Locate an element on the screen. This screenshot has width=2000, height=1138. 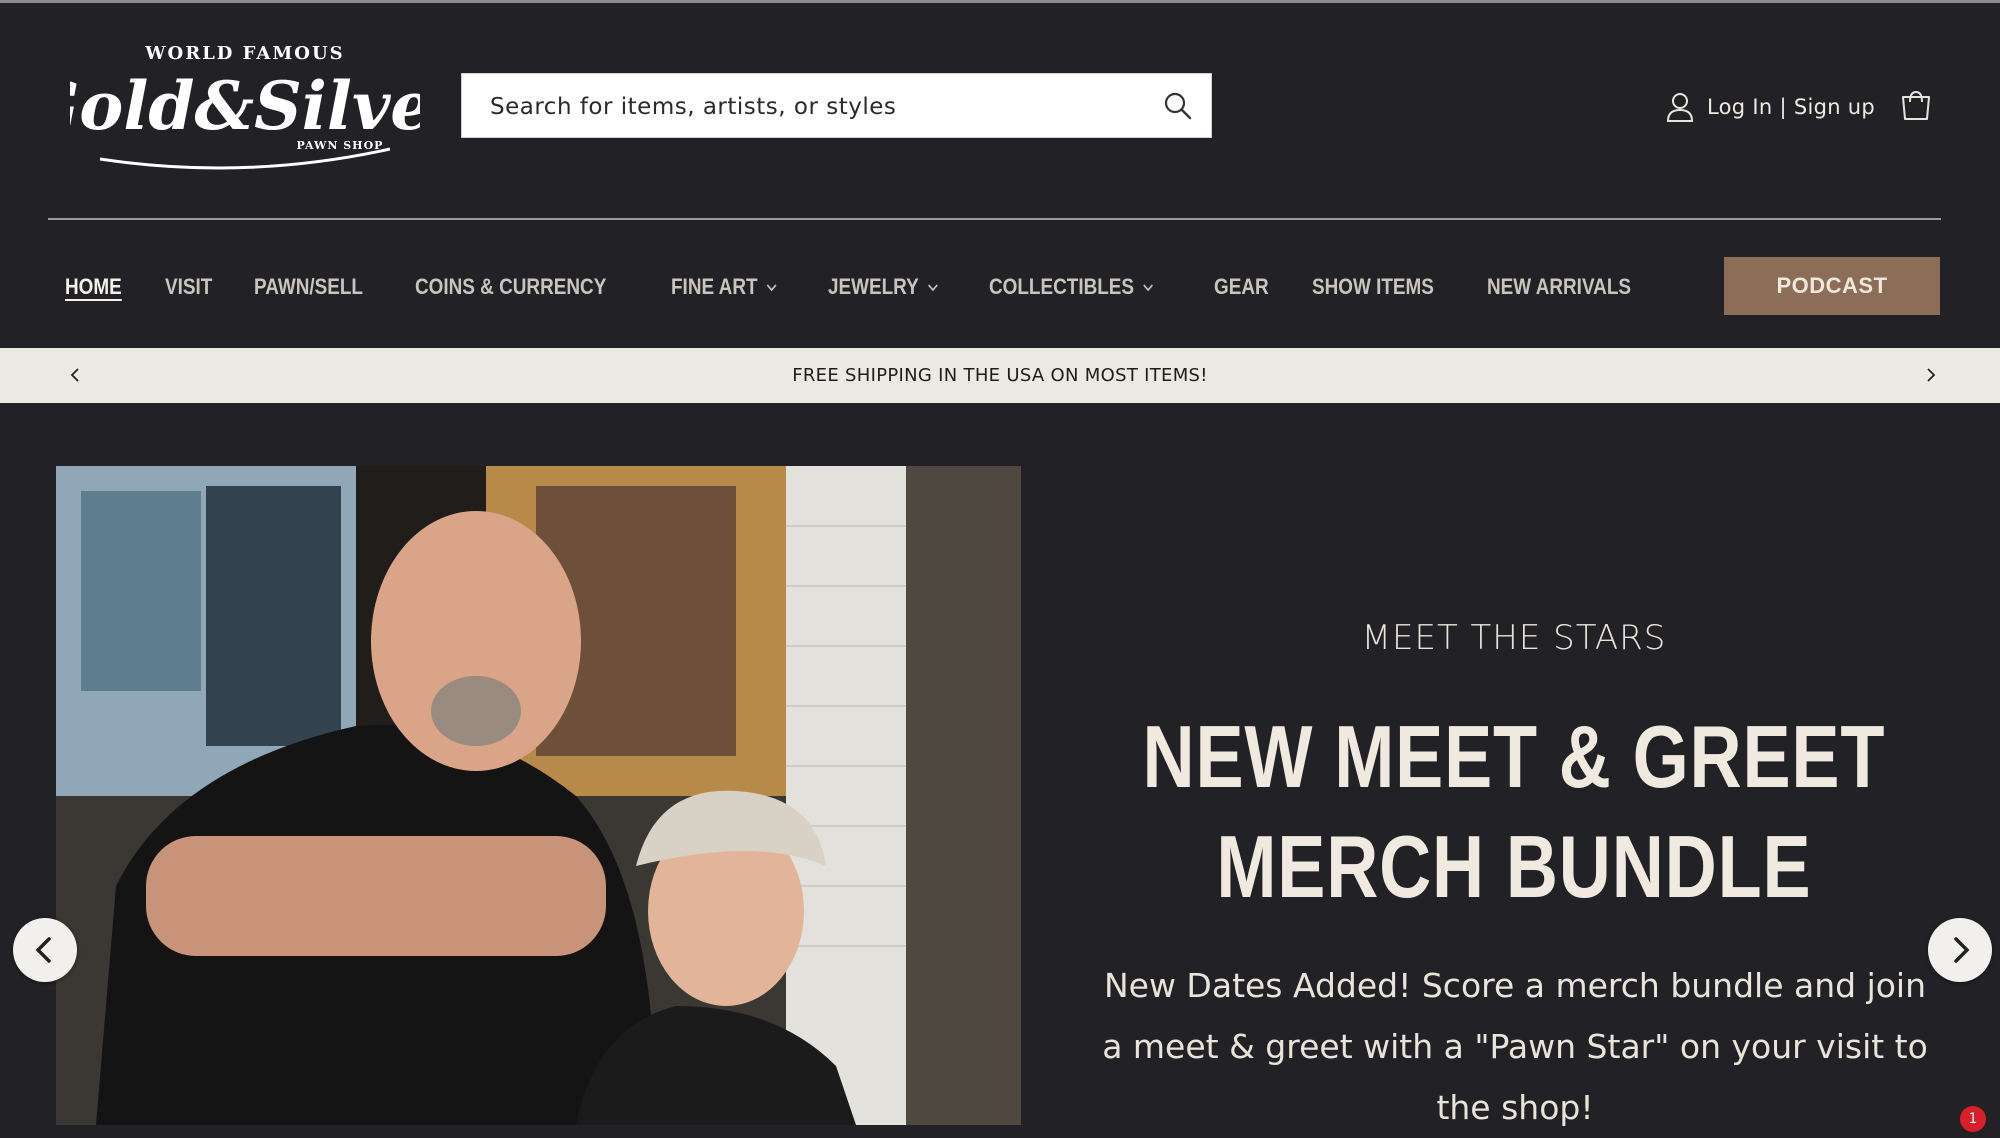
gold-silver-logo: WORLD FAMOUS Gold&Silver PAWN SHOP is located at coordinates (245, 103).